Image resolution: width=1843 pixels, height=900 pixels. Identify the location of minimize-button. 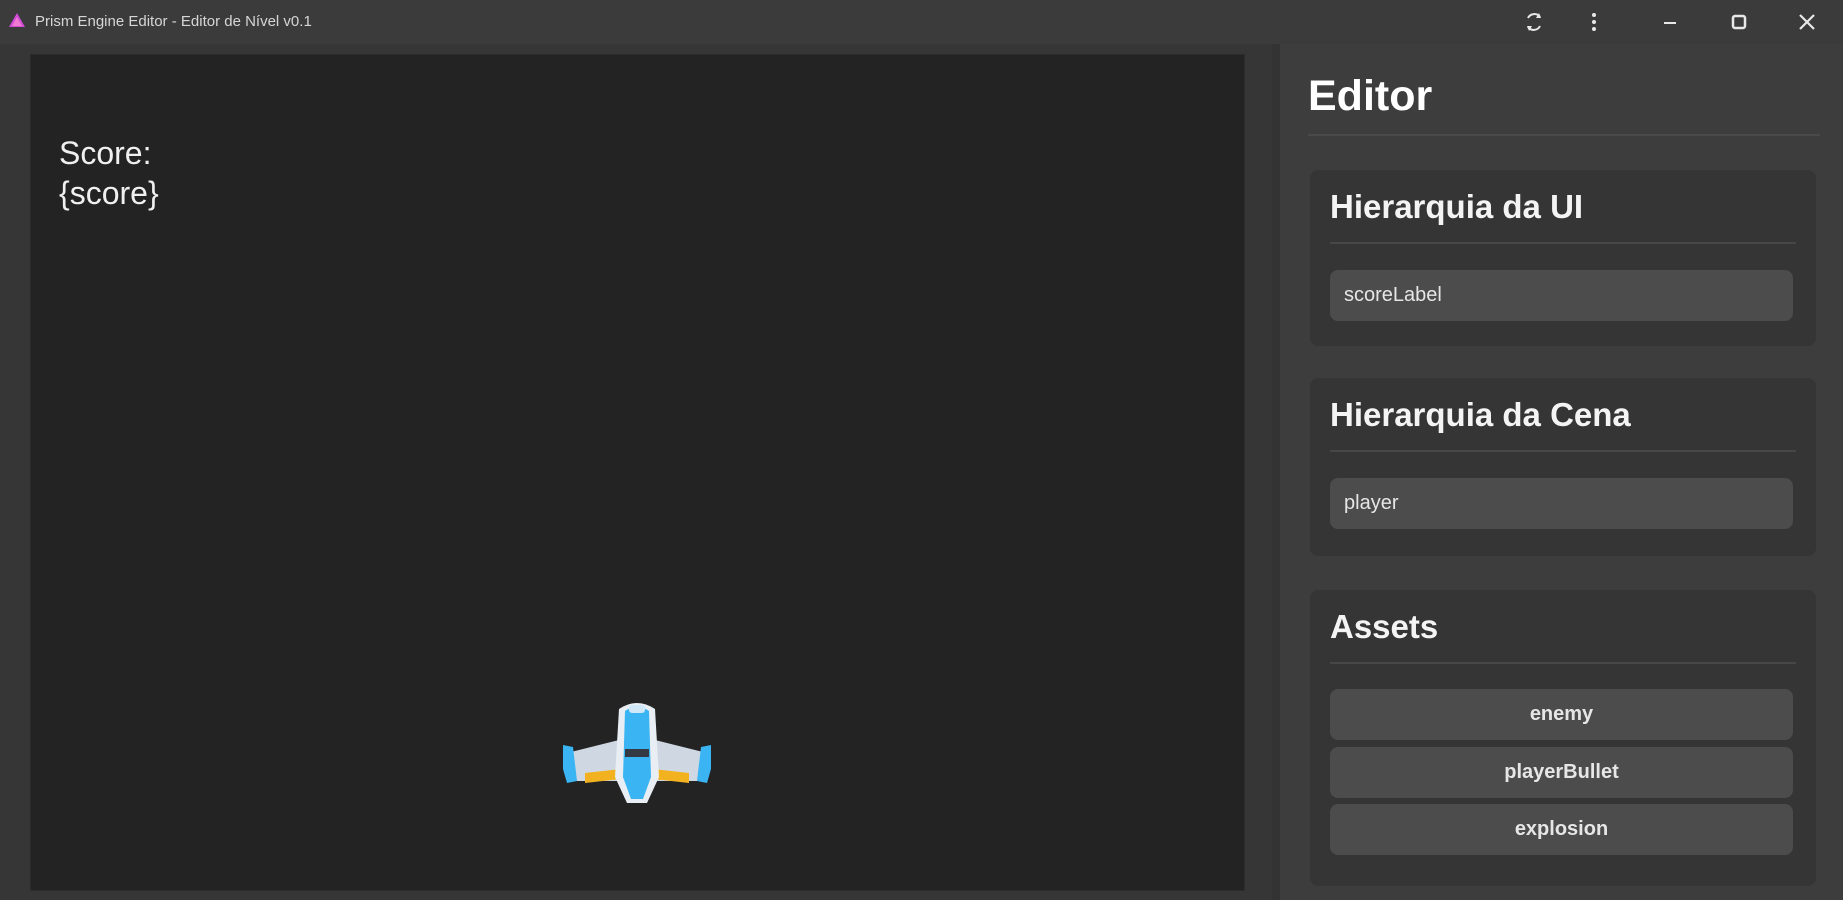
(1670, 22).